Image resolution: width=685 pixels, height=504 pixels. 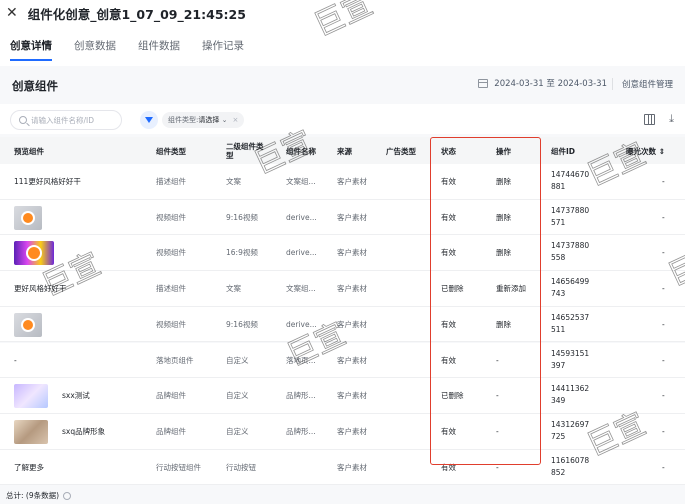 What do you see at coordinates (175, 360) in the screenshot?
I see `component-type: 落地页组件` at bounding box center [175, 360].